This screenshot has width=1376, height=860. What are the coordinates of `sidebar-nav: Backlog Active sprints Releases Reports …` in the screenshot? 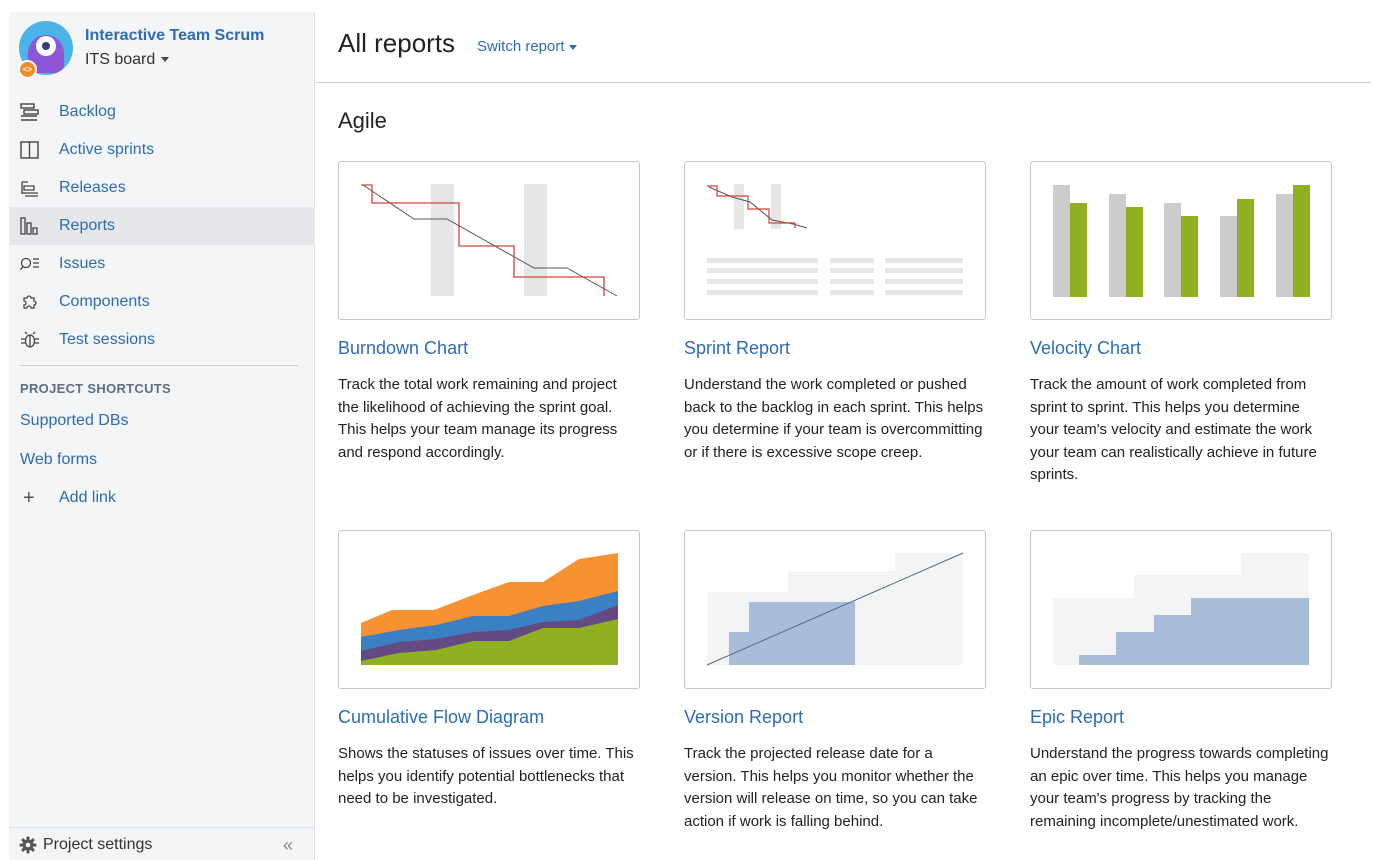 It's located at (162, 226).